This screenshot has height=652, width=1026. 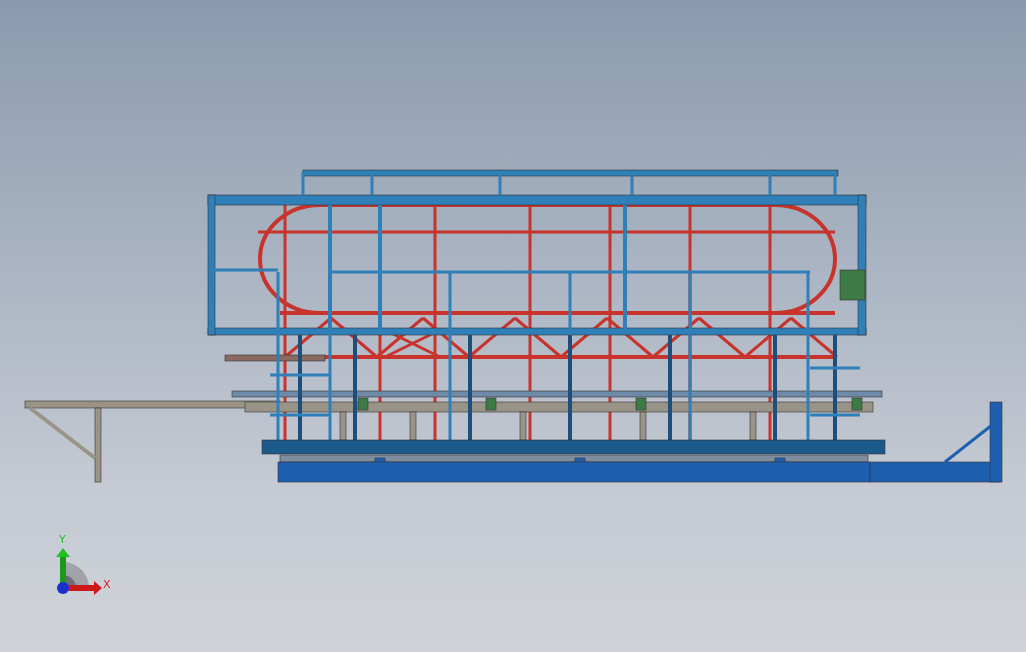 What do you see at coordinates (107, 584) in the screenshot?
I see `x-axis-label: X` at bounding box center [107, 584].